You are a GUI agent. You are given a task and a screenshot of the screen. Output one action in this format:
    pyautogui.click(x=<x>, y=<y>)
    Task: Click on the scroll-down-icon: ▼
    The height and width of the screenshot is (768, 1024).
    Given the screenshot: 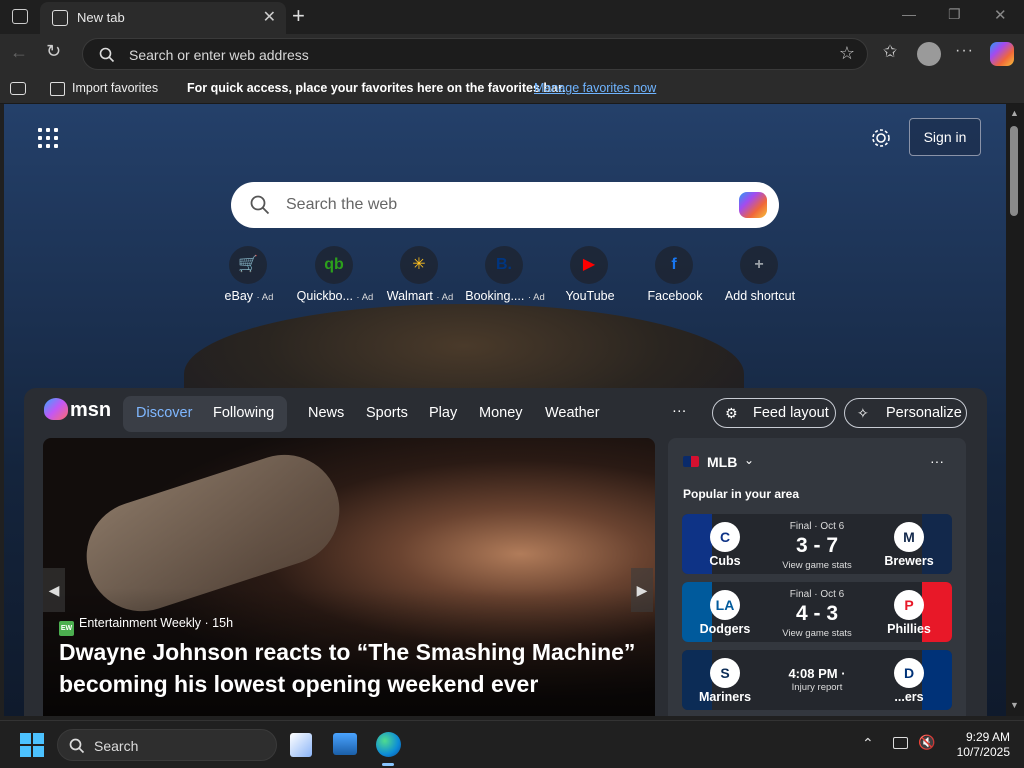 What is the action you would take?
    pyautogui.click(x=1014, y=705)
    